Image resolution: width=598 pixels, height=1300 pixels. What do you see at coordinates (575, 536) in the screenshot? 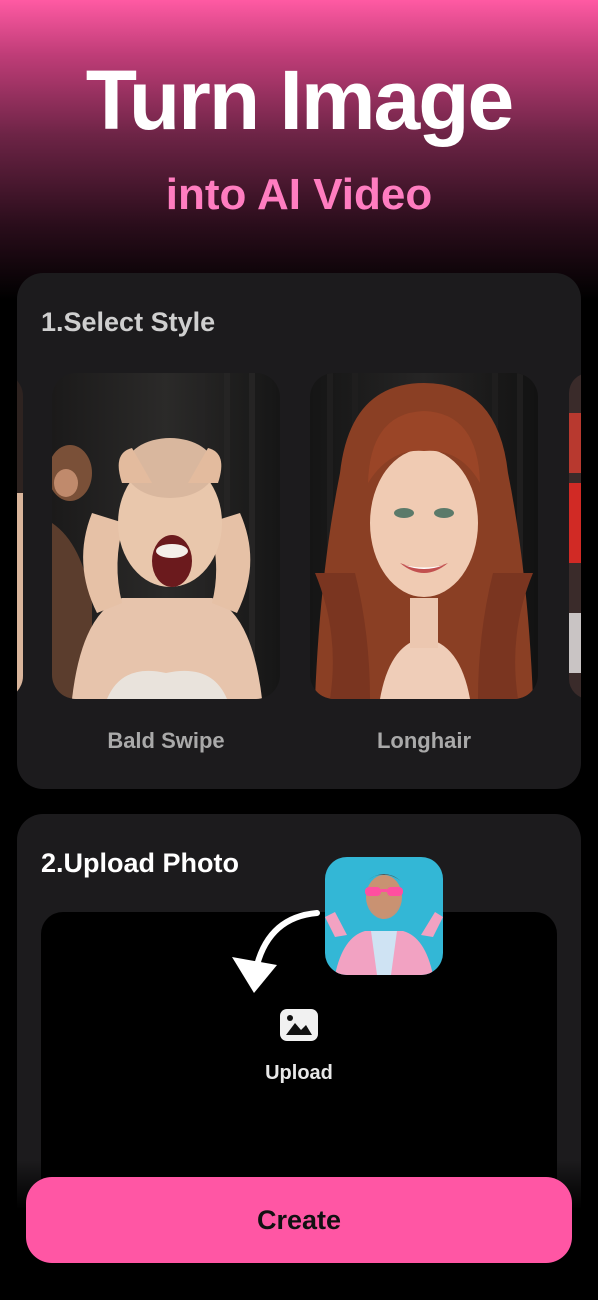
I see `style-thumbnail-partial-right` at bounding box center [575, 536].